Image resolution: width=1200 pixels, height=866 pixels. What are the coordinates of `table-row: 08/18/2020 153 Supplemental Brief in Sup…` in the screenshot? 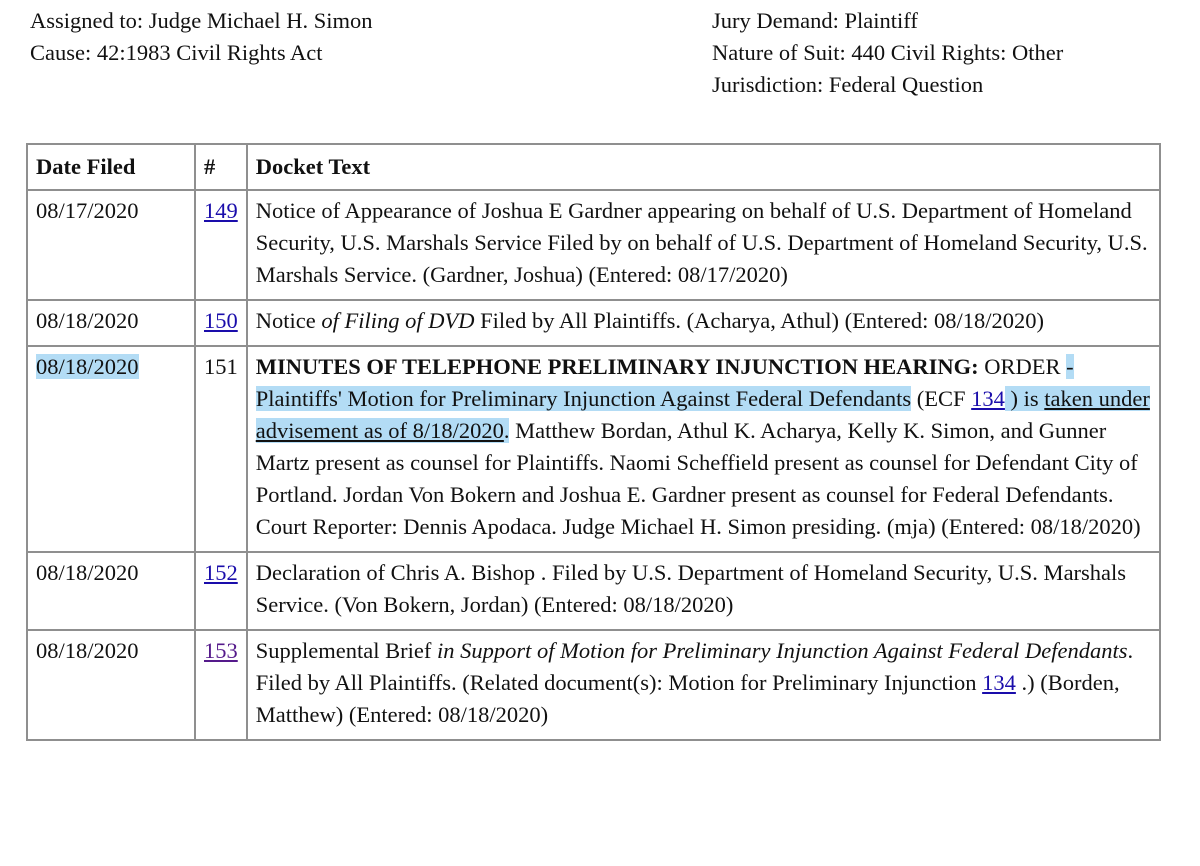 It's located at (594, 685).